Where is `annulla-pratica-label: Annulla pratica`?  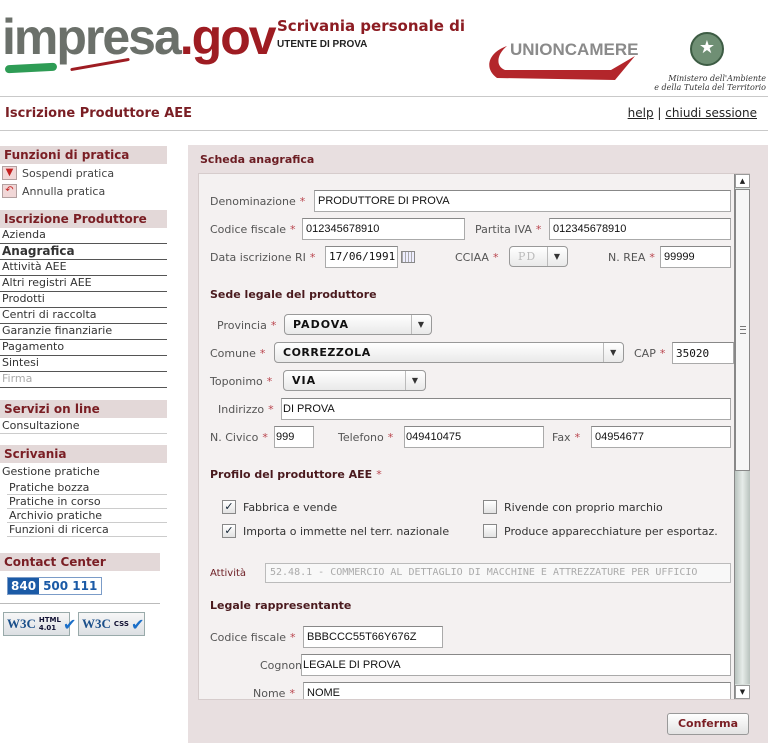
annulla-pratica-label: Annulla pratica is located at coordinates (64, 191).